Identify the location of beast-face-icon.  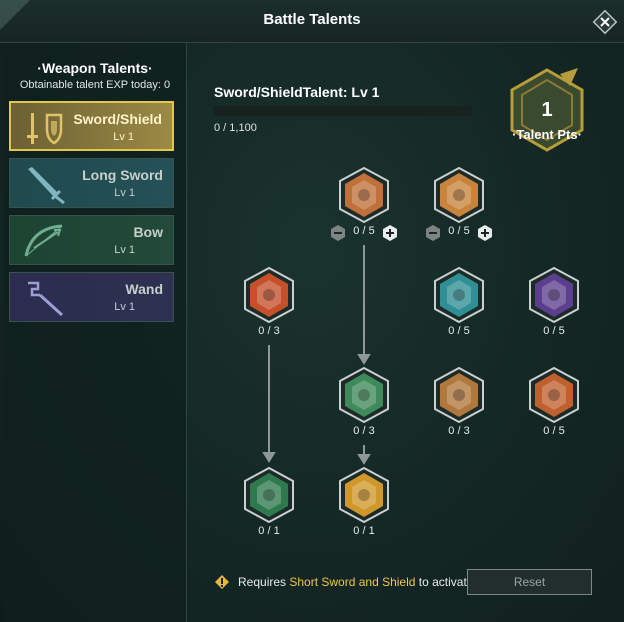
(269, 495).